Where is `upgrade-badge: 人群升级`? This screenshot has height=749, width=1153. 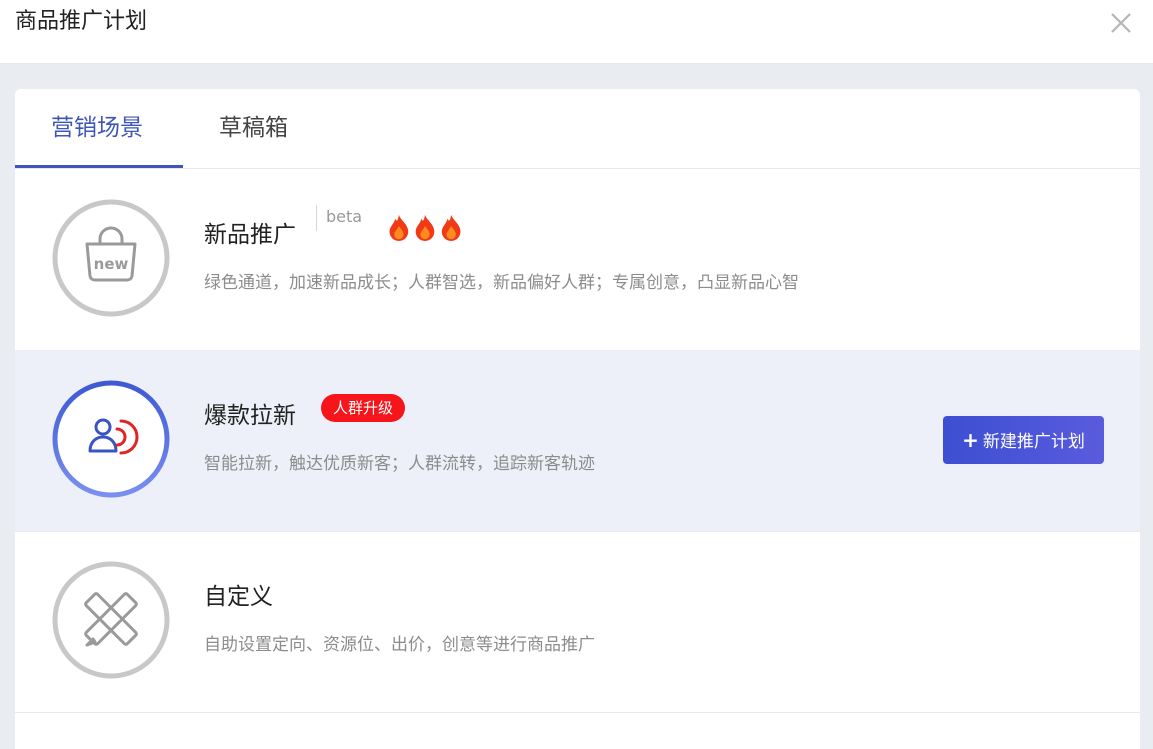 upgrade-badge: 人群升级 is located at coordinates (363, 408).